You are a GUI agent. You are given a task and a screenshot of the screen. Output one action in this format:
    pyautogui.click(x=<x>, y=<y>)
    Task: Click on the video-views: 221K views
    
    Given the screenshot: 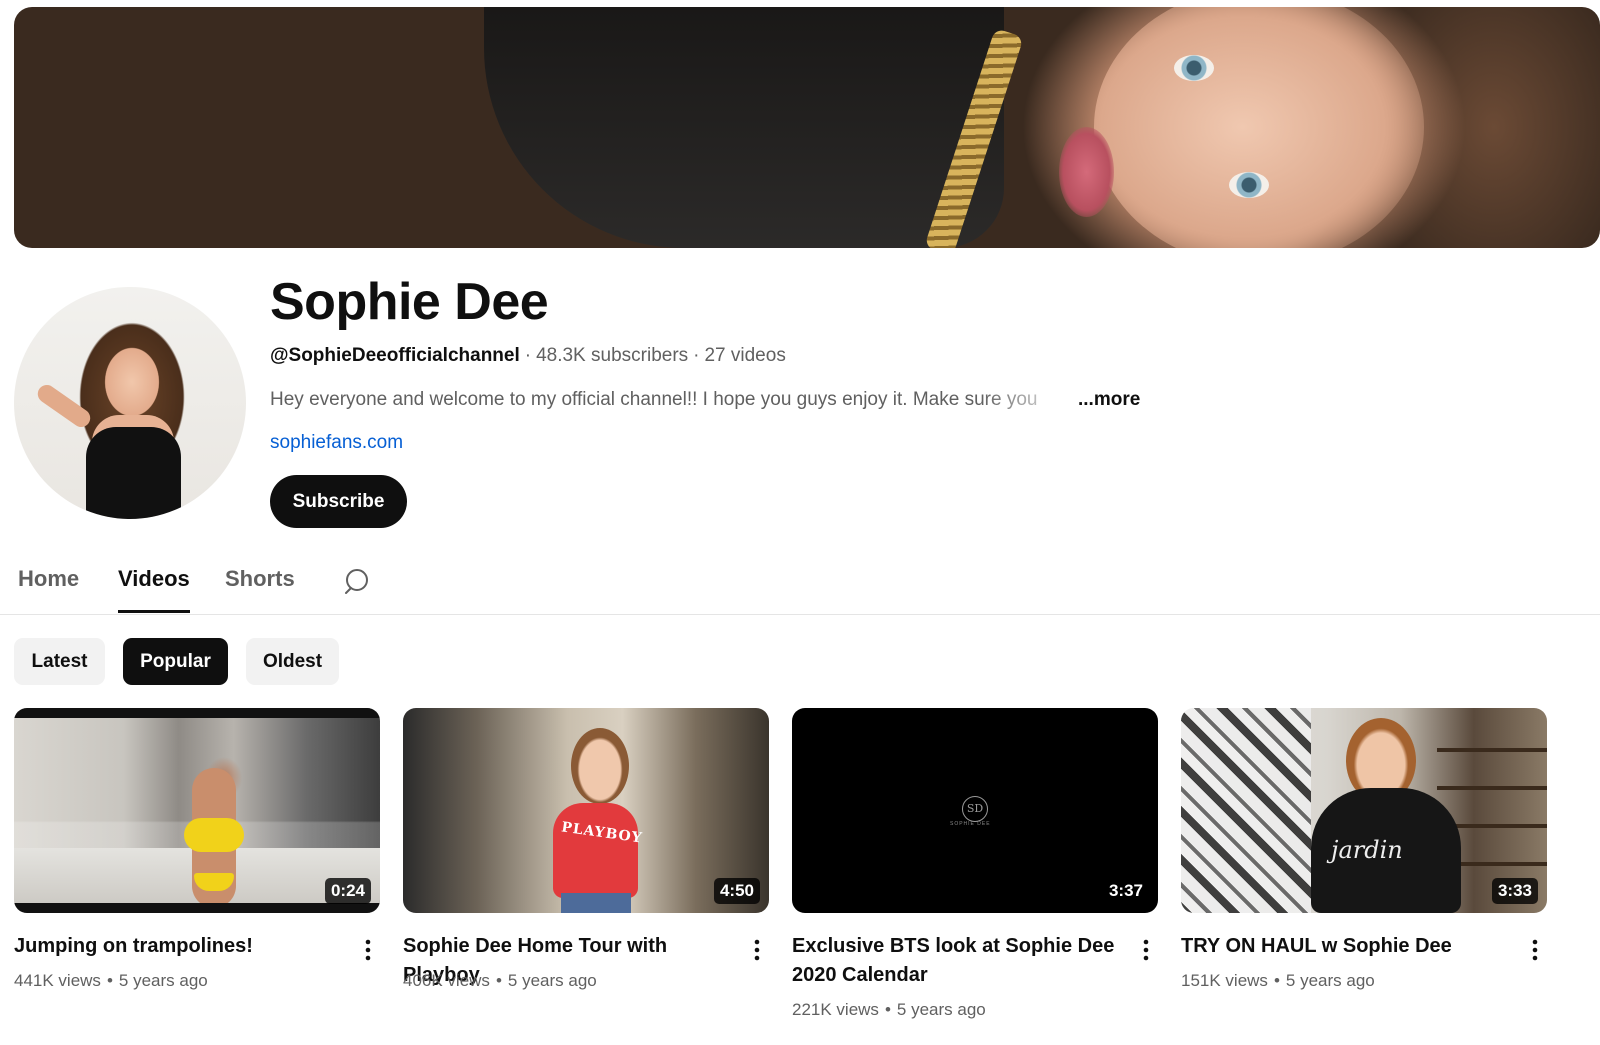 What is the action you would take?
    pyautogui.click(x=835, y=1009)
    